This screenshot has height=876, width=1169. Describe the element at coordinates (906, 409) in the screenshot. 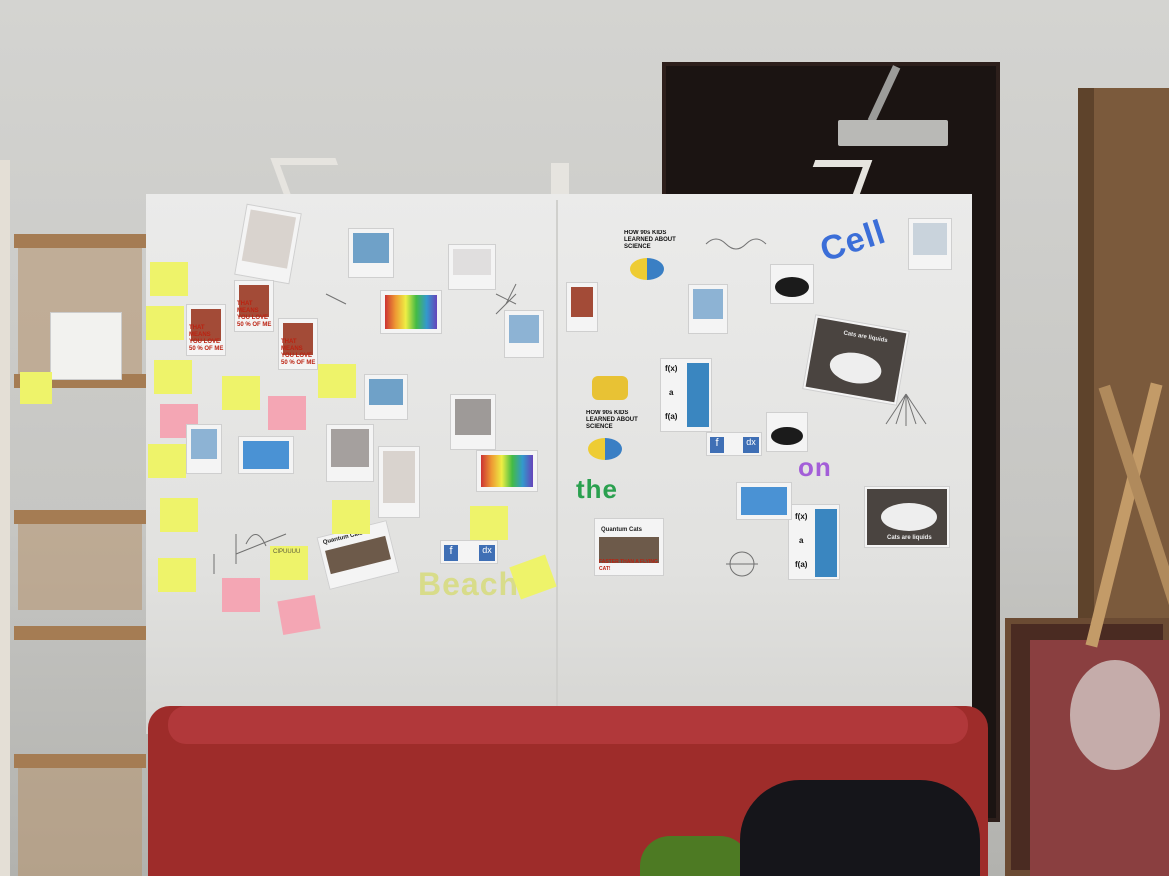

I see `fan-doodle` at that location.